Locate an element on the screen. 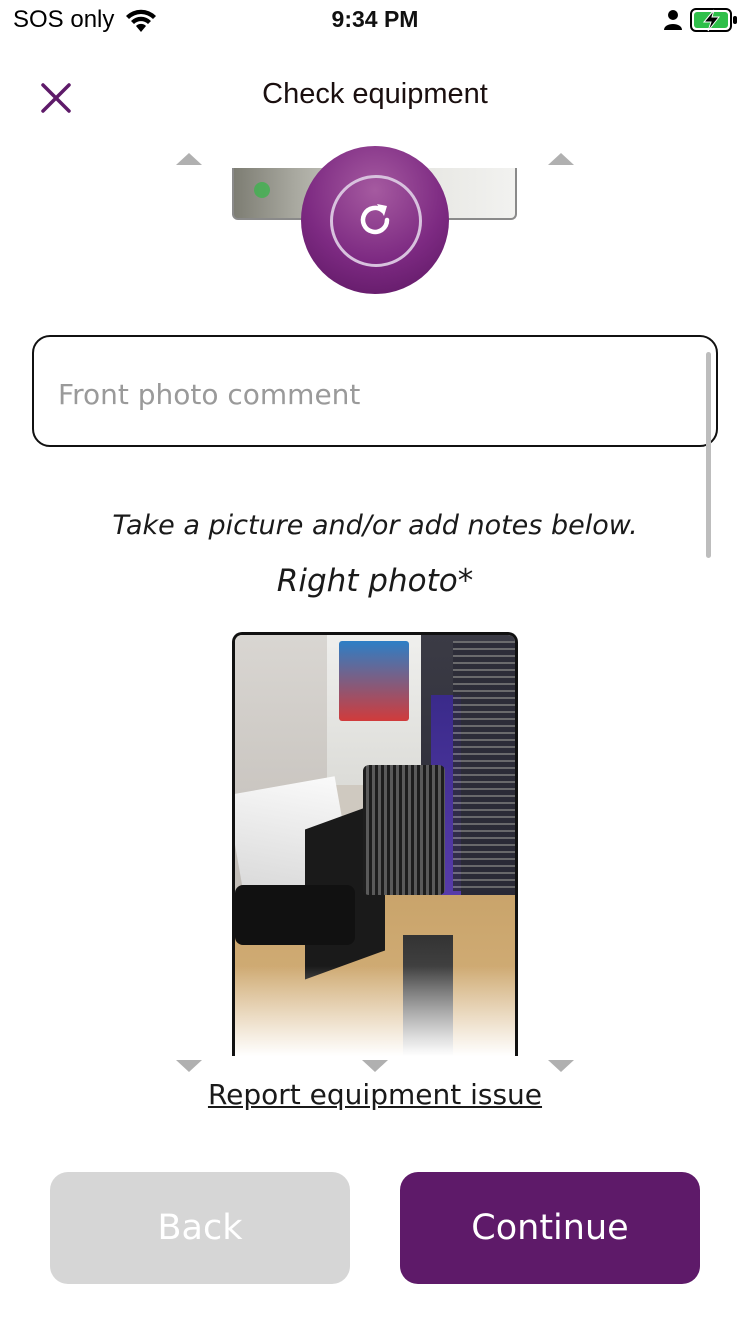 This screenshot has height=1334, width=750. right-photo-image is located at coordinates (375, 844).